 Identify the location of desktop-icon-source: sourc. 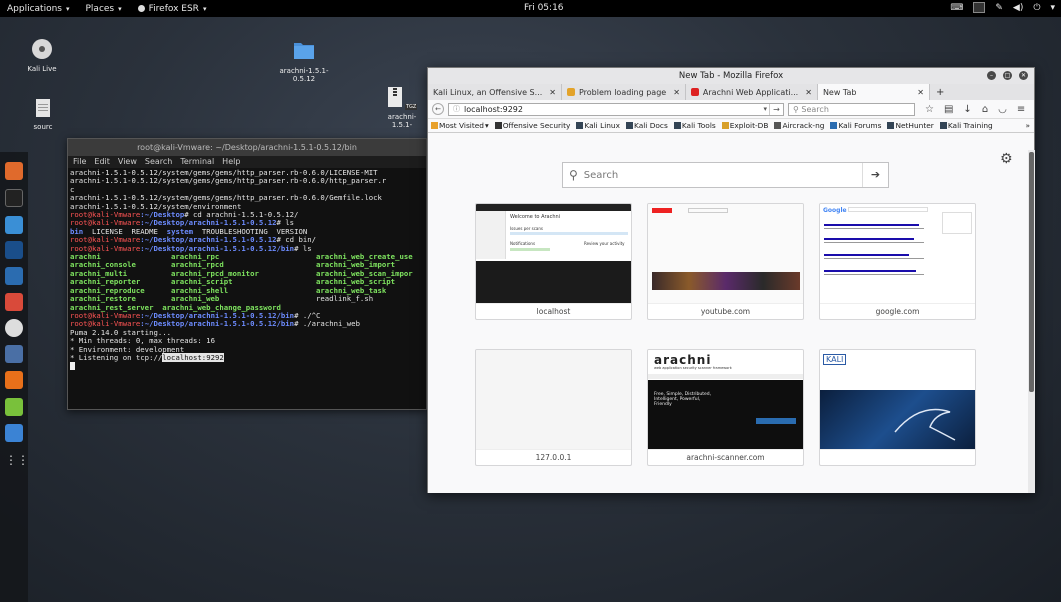
(43, 114).